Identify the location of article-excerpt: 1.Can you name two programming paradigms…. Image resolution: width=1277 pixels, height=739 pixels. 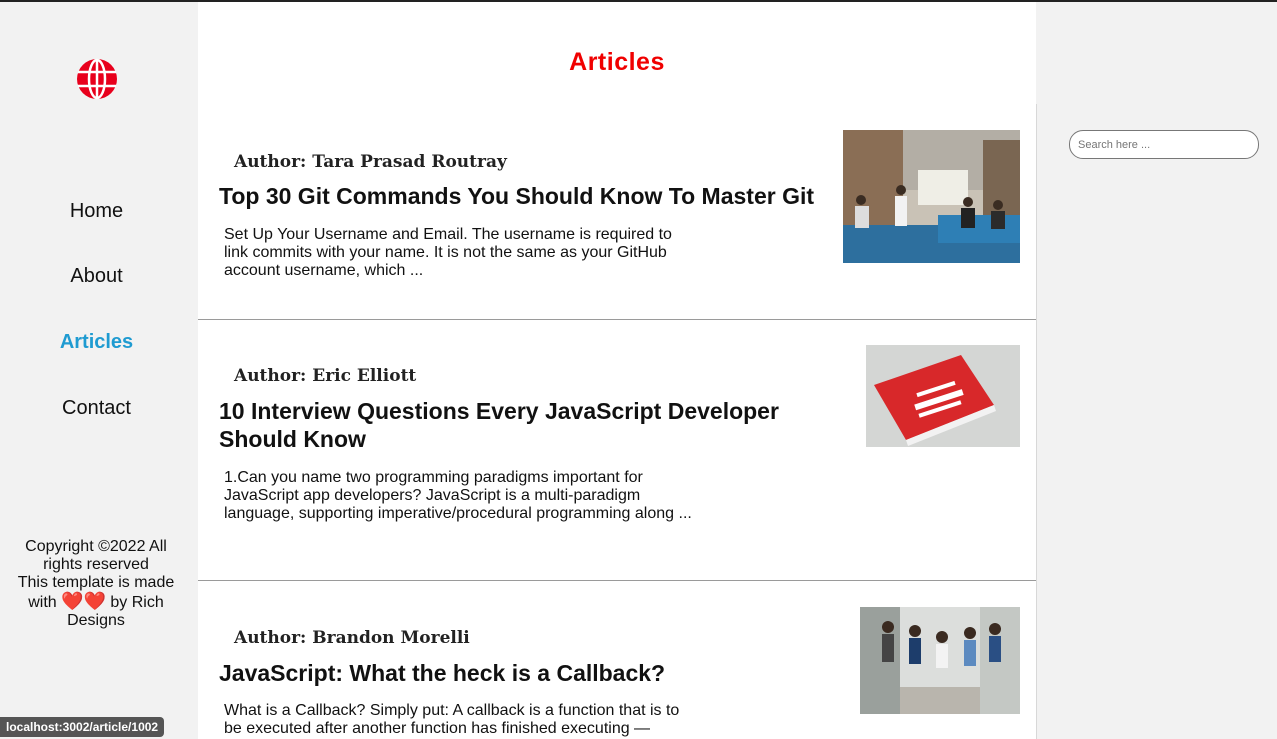
(458, 495).